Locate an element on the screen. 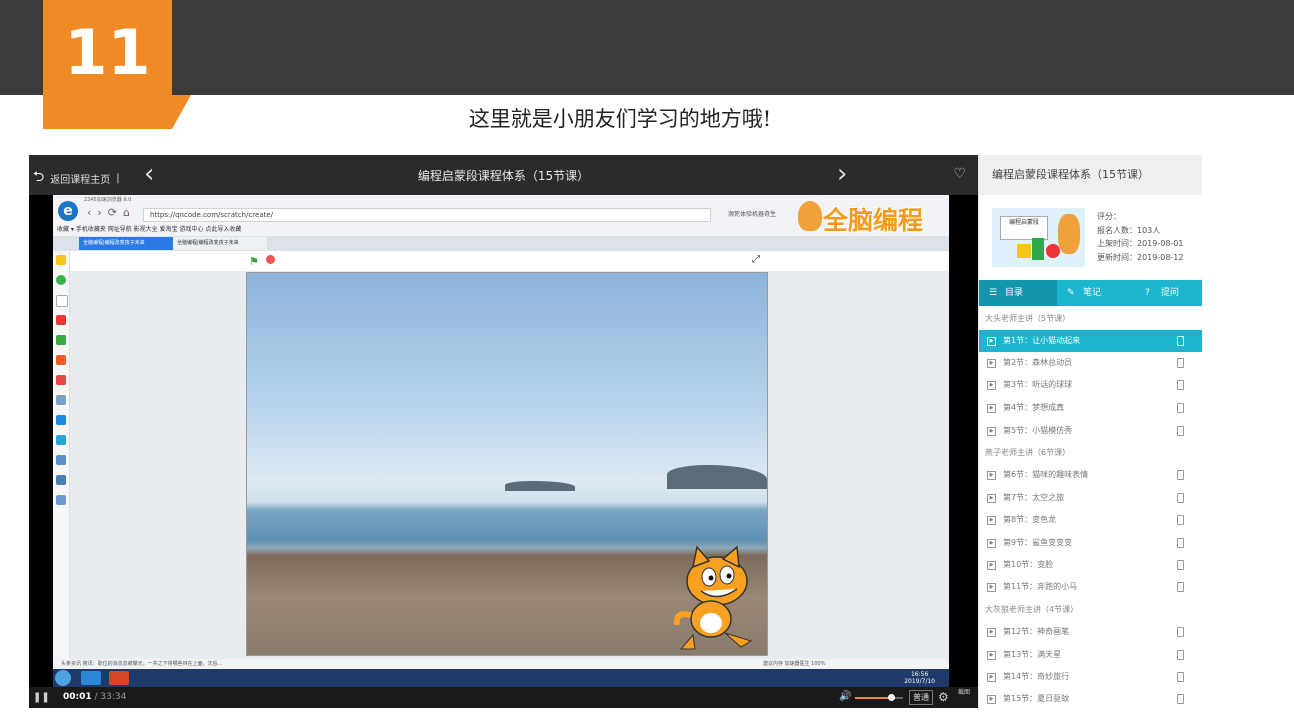  browser-name: 2345加速浏览器 9.0 is located at coordinates (108, 200).